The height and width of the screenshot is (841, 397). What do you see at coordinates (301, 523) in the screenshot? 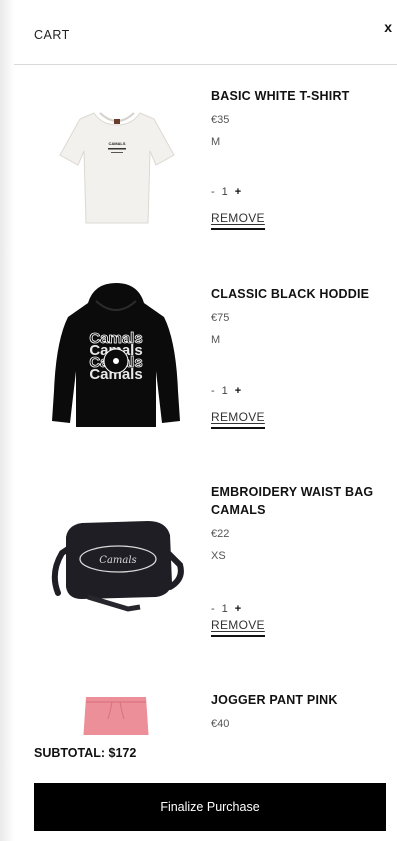
I see `item-info: EMBROIDERY WAIST BAG CAMALS €22 XS` at bounding box center [301, 523].